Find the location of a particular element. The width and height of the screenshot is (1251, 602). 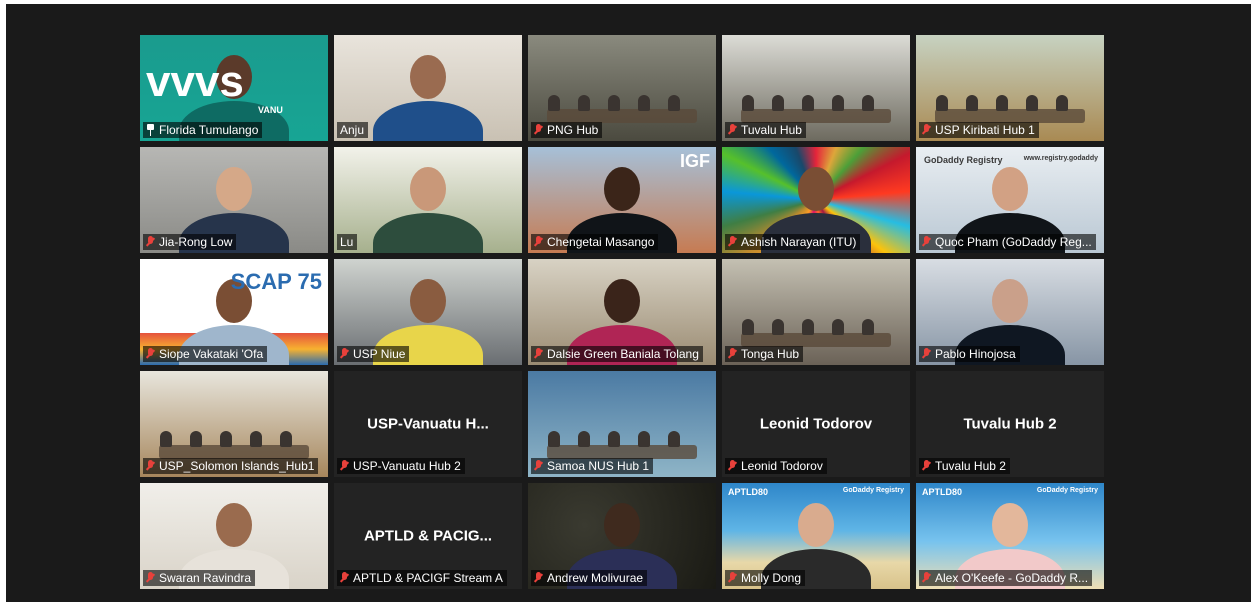

participant-tile-anju: Anju is located at coordinates (428, 88).